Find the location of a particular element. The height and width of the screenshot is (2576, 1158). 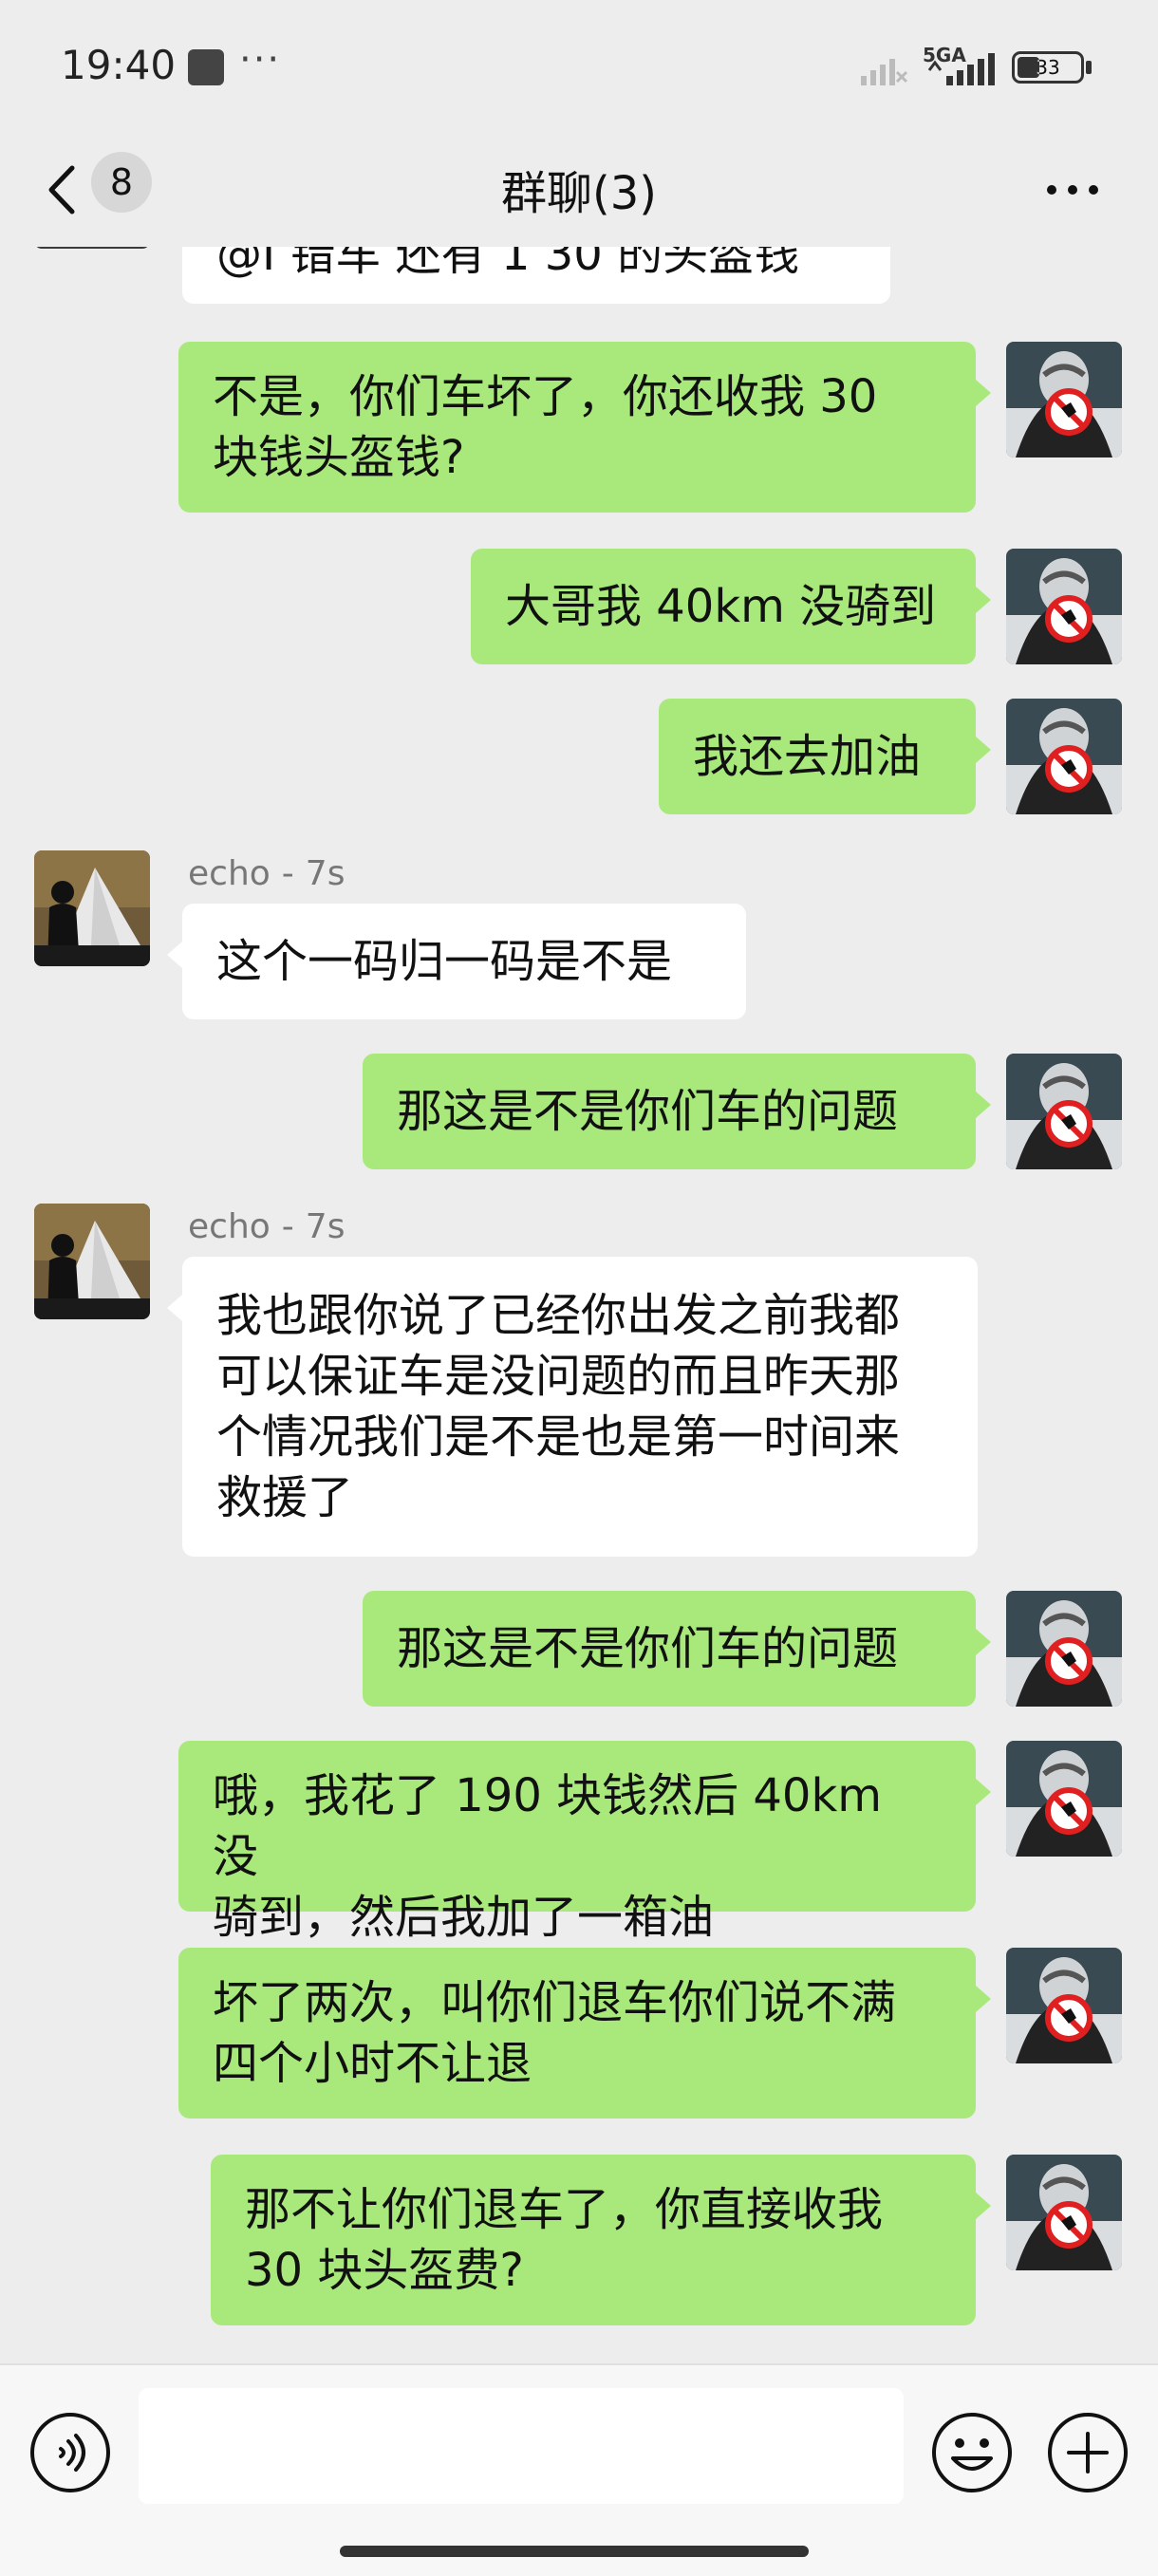

message-line: 坏了两次，叫你们退车你们说不满 is located at coordinates (555, 2002).